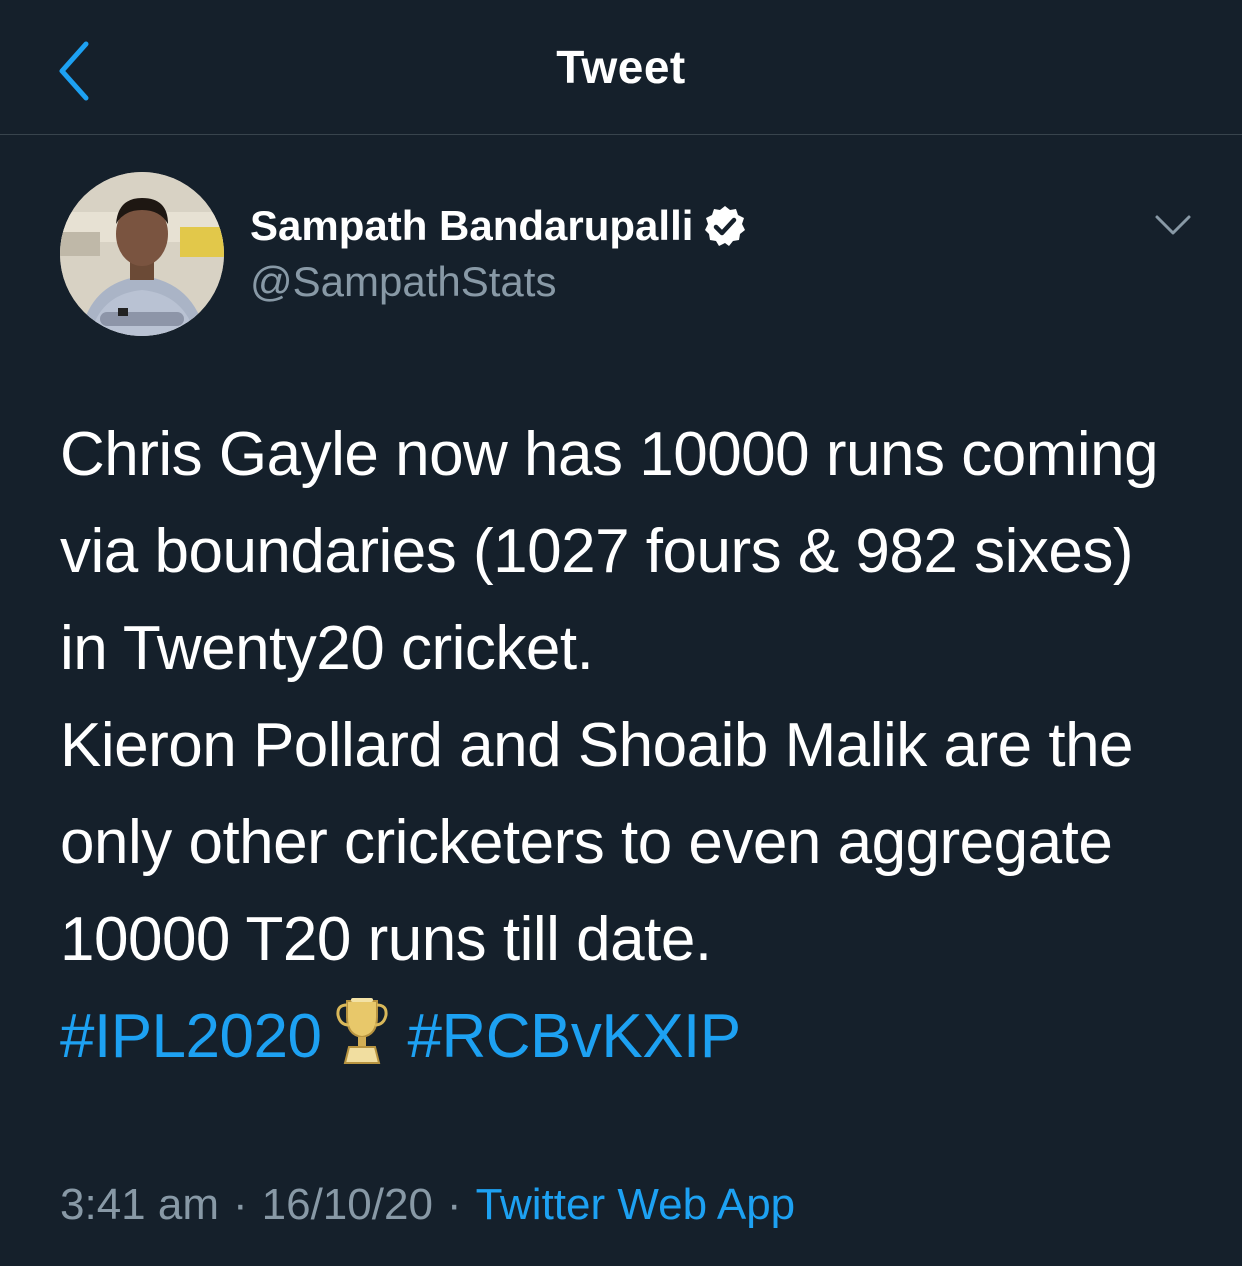  Describe the element at coordinates (347, 1204) in the screenshot. I see `tweet-date: 16/10/20` at that location.